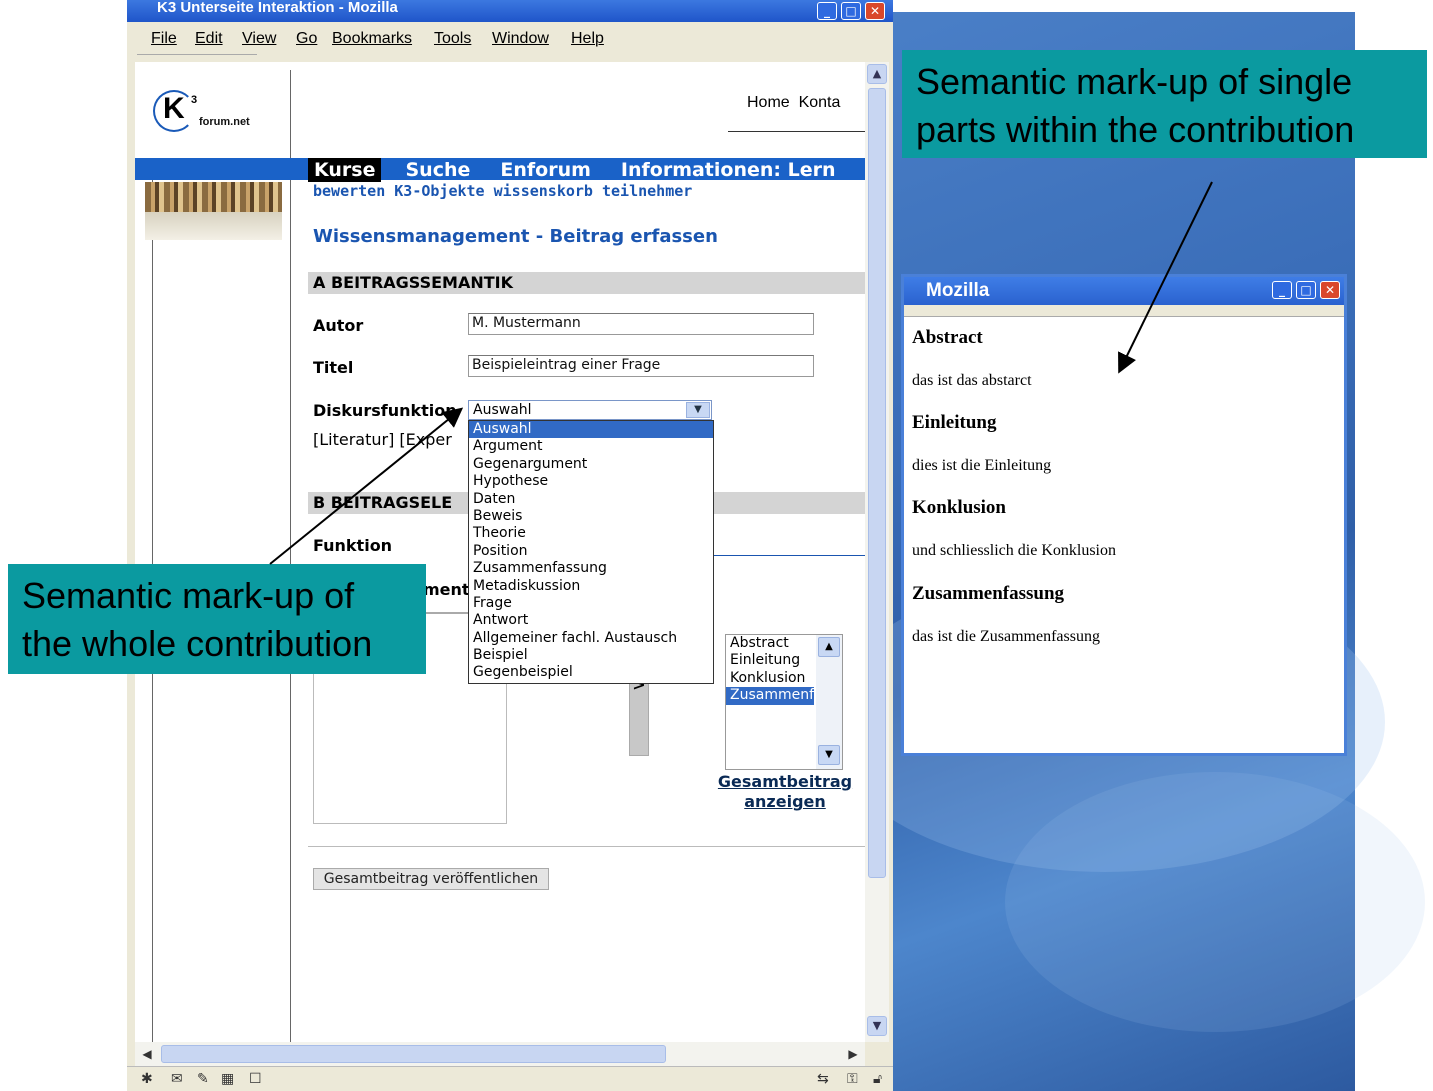  What do you see at coordinates (591, 603) in the screenshot?
I see `dropdown-option: Frage` at bounding box center [591, 603].